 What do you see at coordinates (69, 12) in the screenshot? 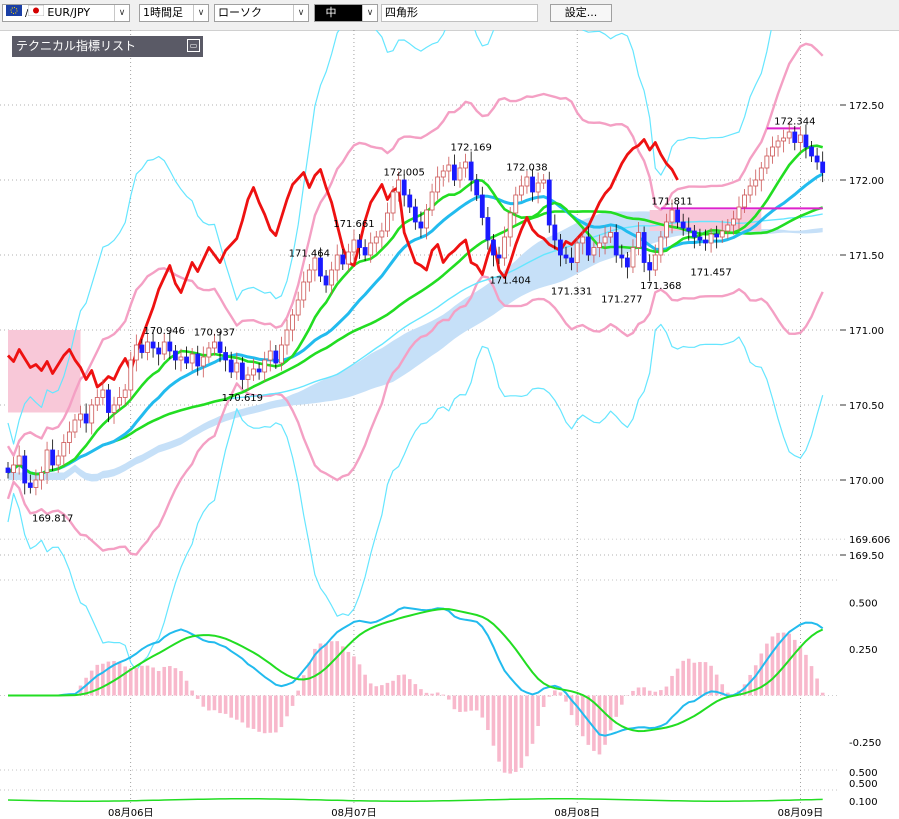
I see `symbol-label: EUR/JPY` at bounding box center [69, 12].